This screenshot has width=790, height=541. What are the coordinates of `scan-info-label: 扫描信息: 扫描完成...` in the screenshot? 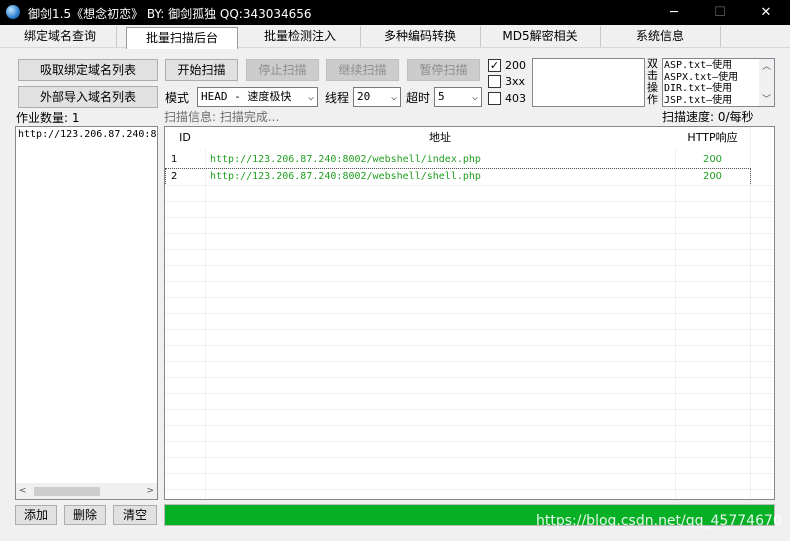 It's located at (222, 117).